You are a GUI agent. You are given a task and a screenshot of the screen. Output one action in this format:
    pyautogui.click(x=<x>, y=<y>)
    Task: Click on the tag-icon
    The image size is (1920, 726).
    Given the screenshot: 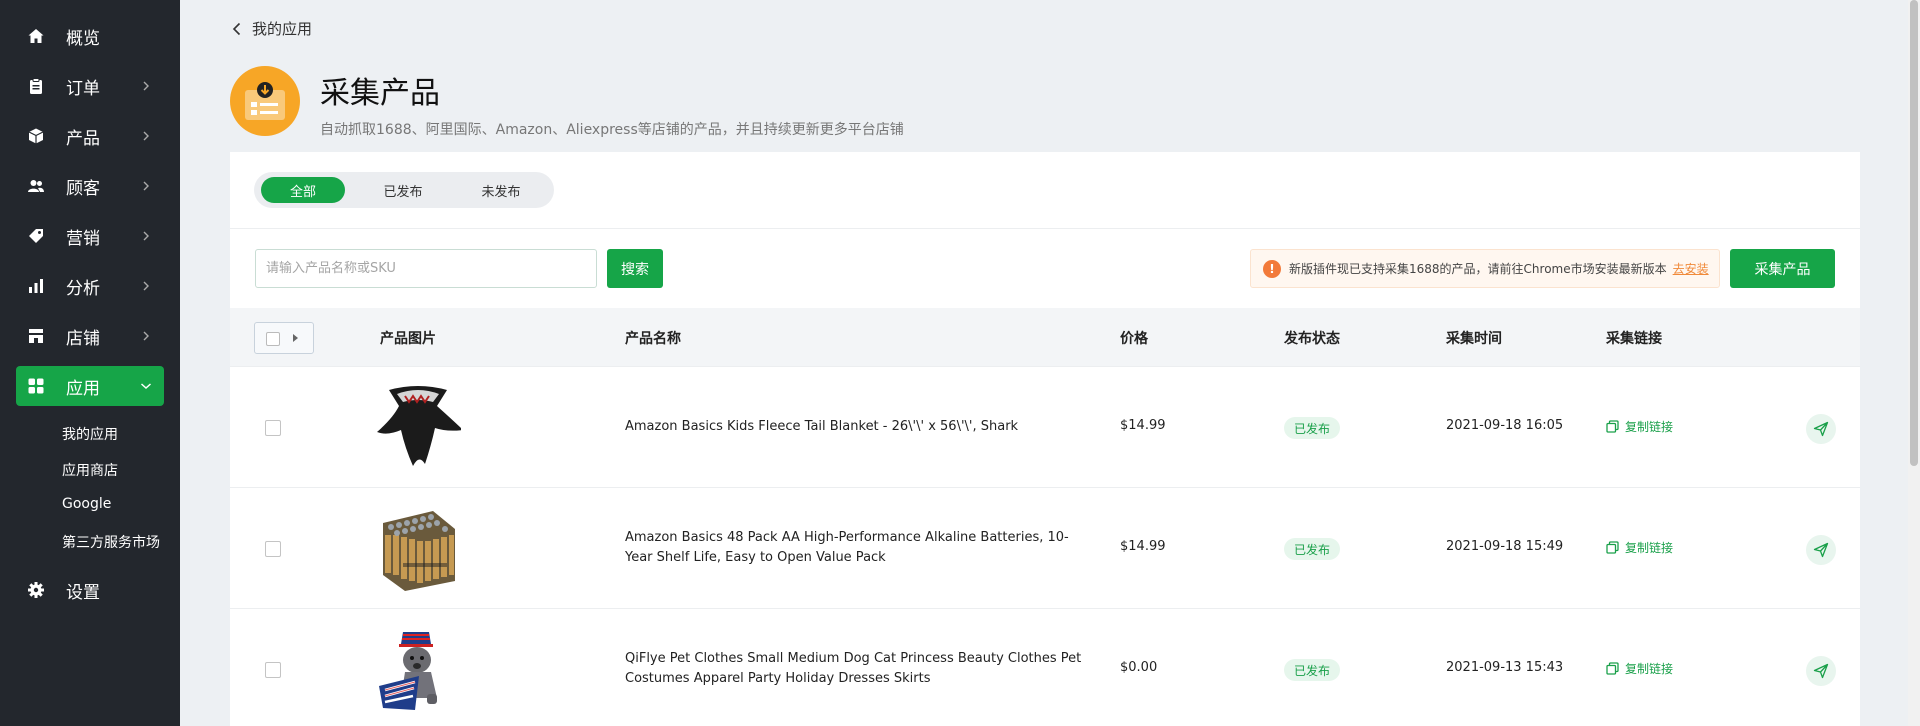 What is the action you would take?
    pyautogui.click(x=36, y=236)
    